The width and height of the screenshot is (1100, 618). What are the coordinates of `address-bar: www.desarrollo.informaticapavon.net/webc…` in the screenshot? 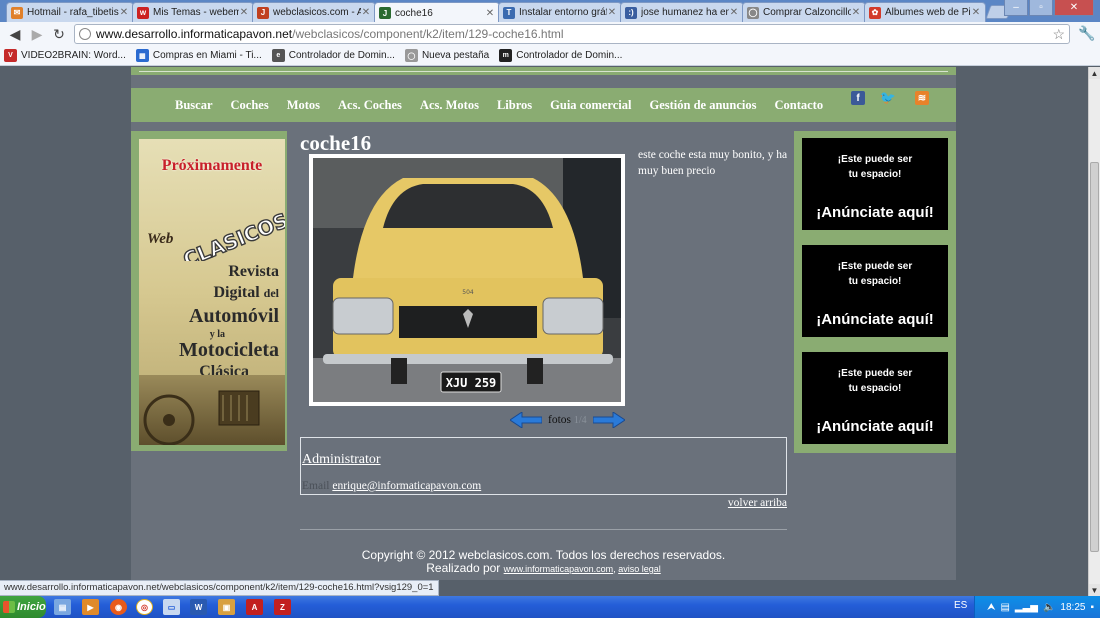 It's located at (572, 34).